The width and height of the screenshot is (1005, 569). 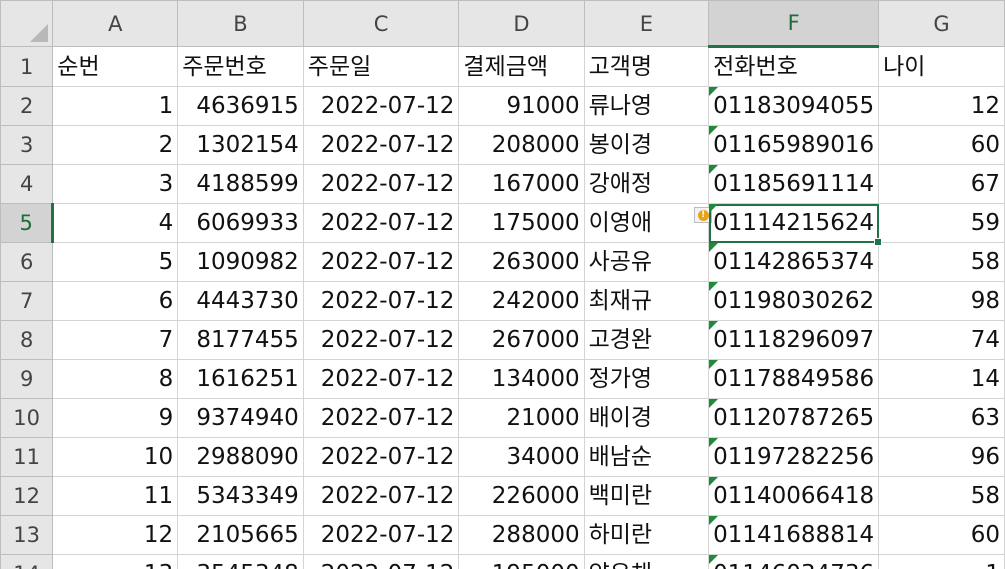 What do you see at coordinates (115, 418) in the screenshot?
I see `seq-cell: 9` at bounding box center [115, 418].